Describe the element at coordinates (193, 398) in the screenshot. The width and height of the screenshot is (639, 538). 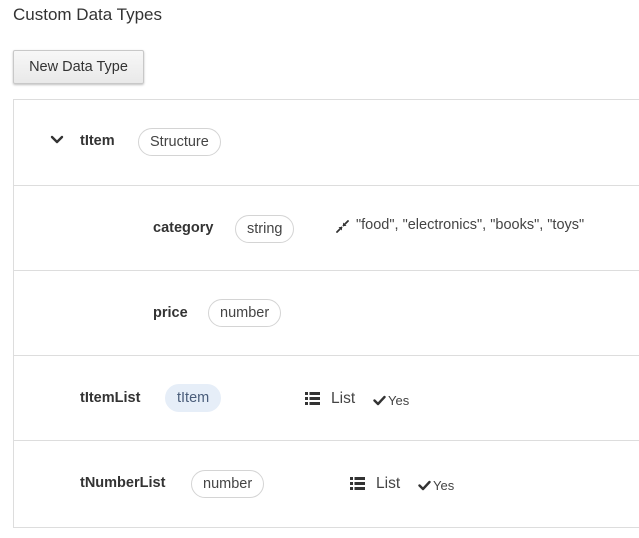
I see `type-badge: tItem` at that location.